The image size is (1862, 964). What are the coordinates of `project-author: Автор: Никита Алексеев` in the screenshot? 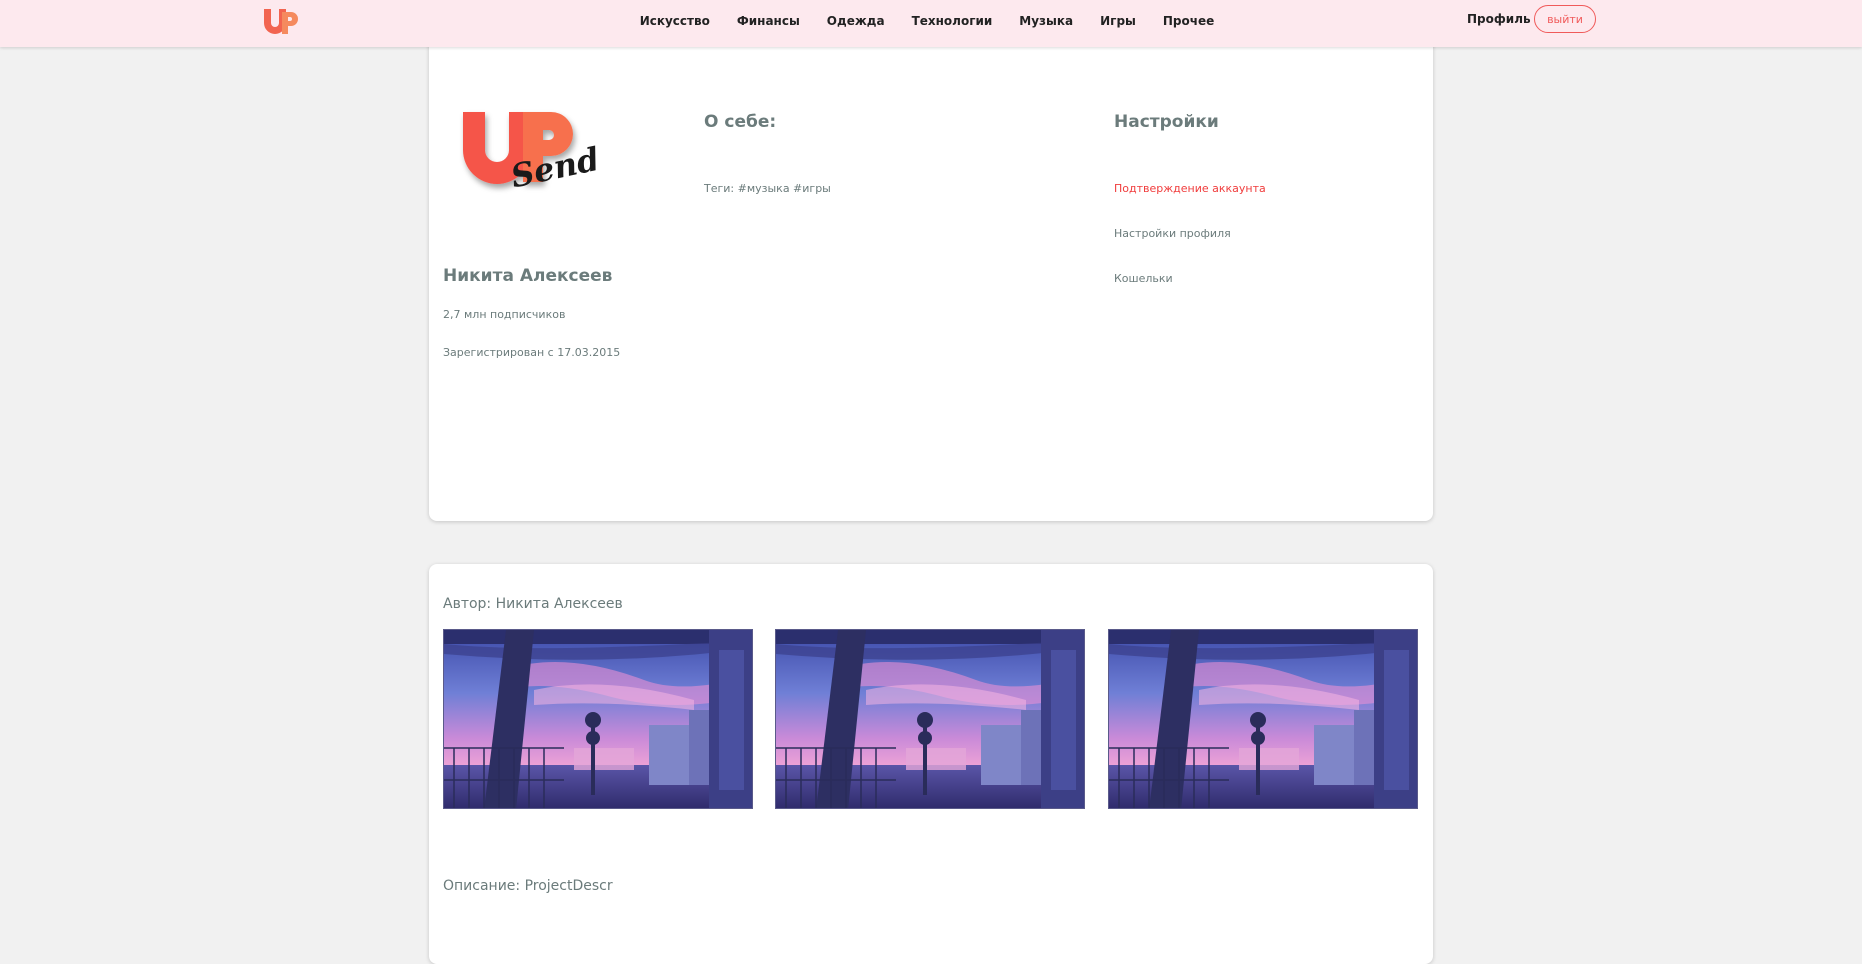 It's located at (533, 604).